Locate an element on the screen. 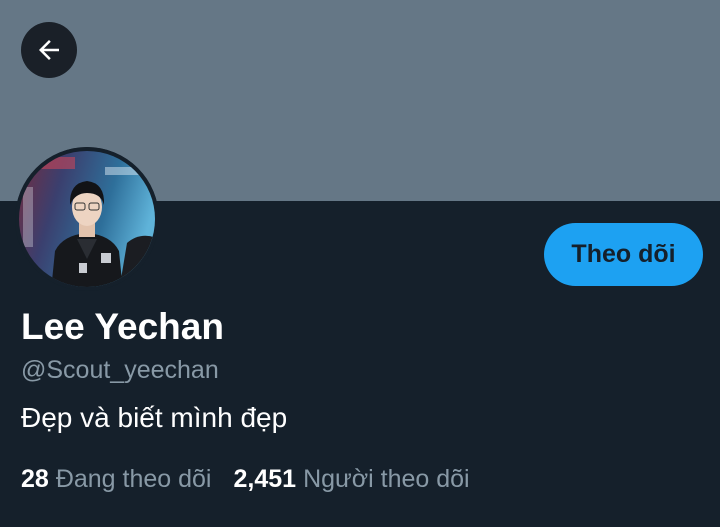  followers-stat: 2,451 Người theo dõi is located at coordinates (352, 479).